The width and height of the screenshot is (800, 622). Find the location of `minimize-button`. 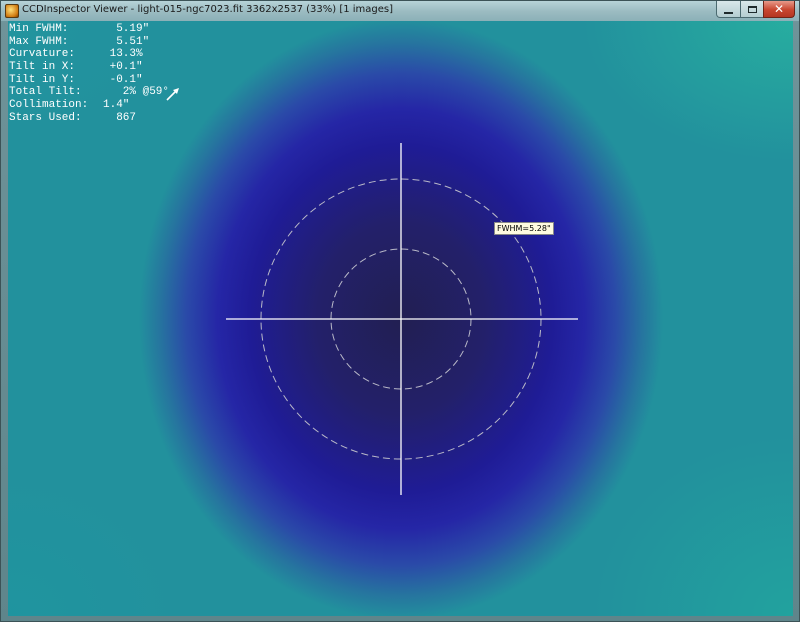

minimize-button is located at coordinates (728, 9).